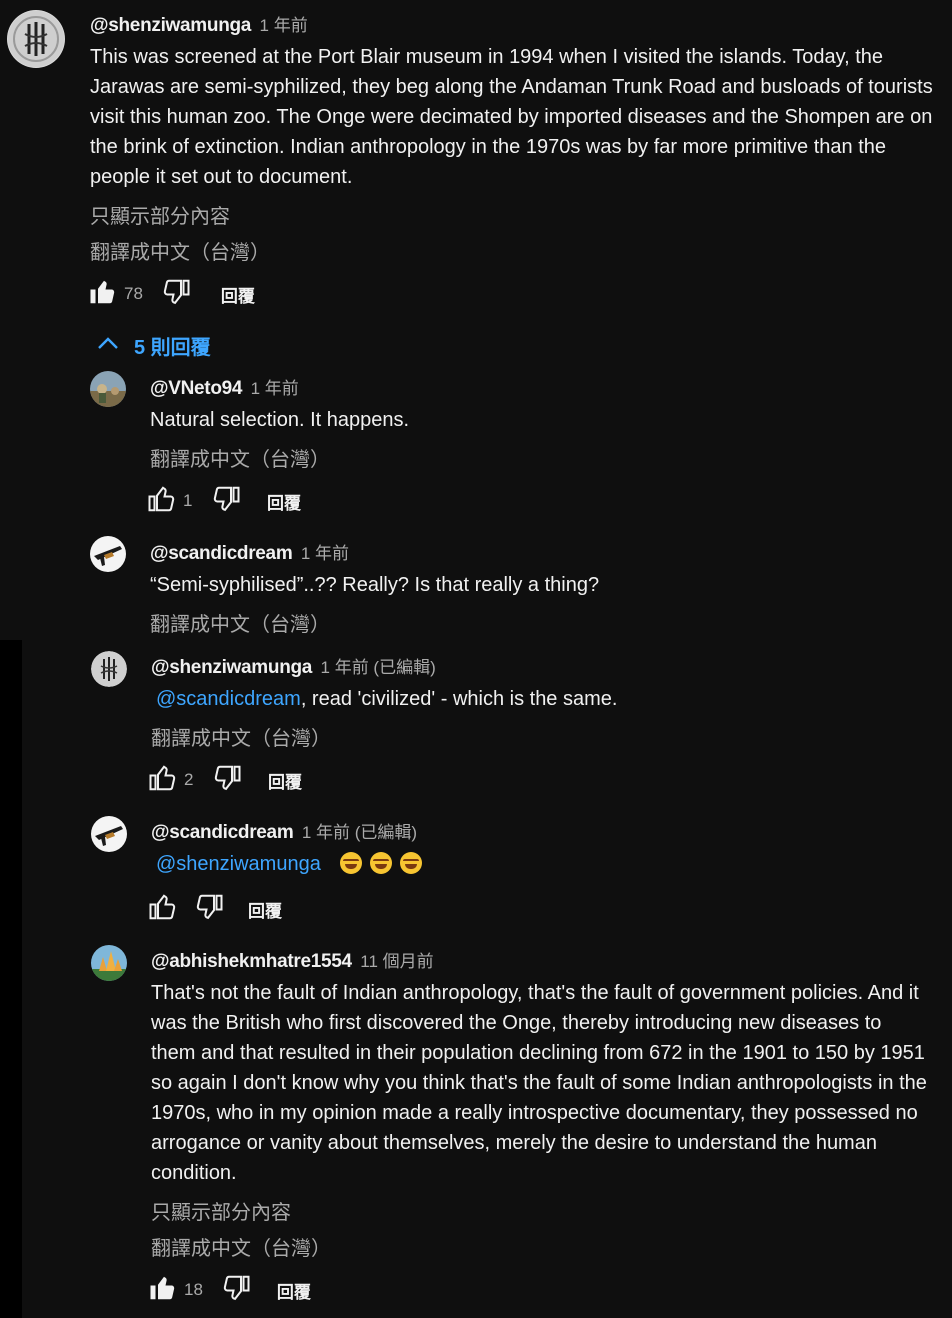  What do you see at coordinates (196, 388) in the screenshot?
I see `comment-author: @VNeto94` at bounding box center [196, 388].